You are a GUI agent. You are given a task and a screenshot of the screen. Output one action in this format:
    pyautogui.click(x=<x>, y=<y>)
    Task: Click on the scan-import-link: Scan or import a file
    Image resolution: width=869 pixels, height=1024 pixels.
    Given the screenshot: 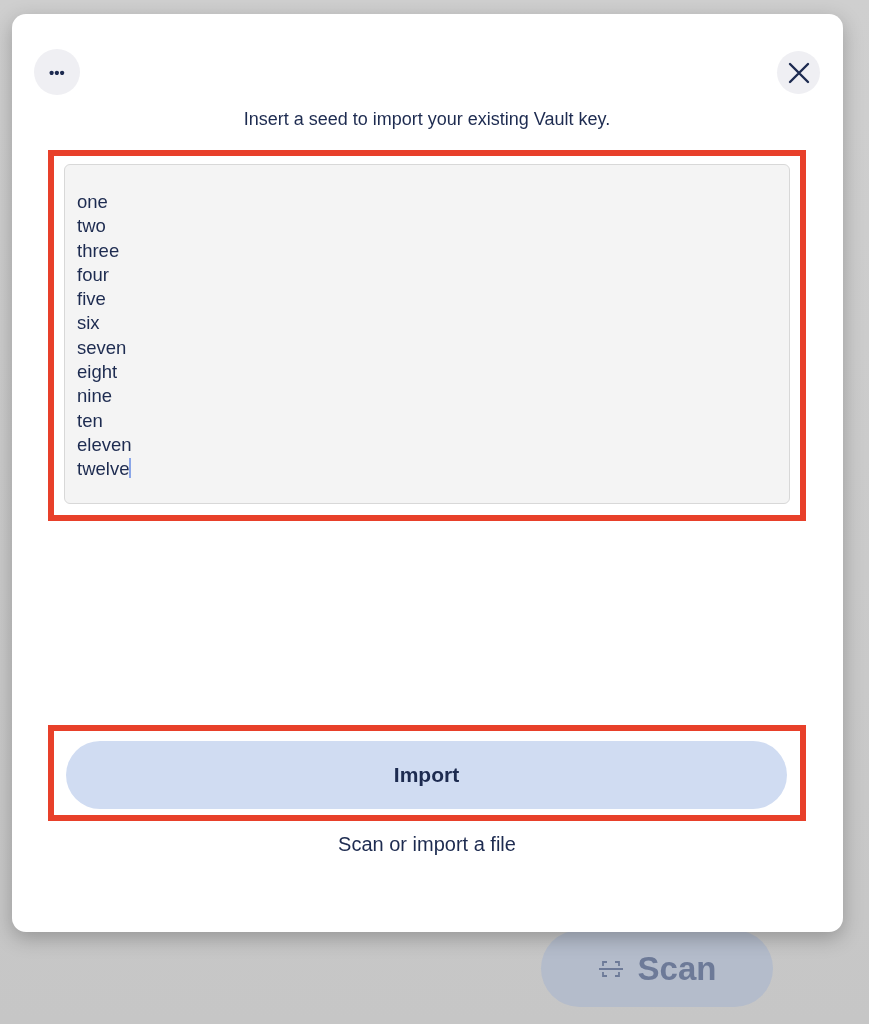 What is the action you would take?
    pyautogui.click(x=427, y=844)
    